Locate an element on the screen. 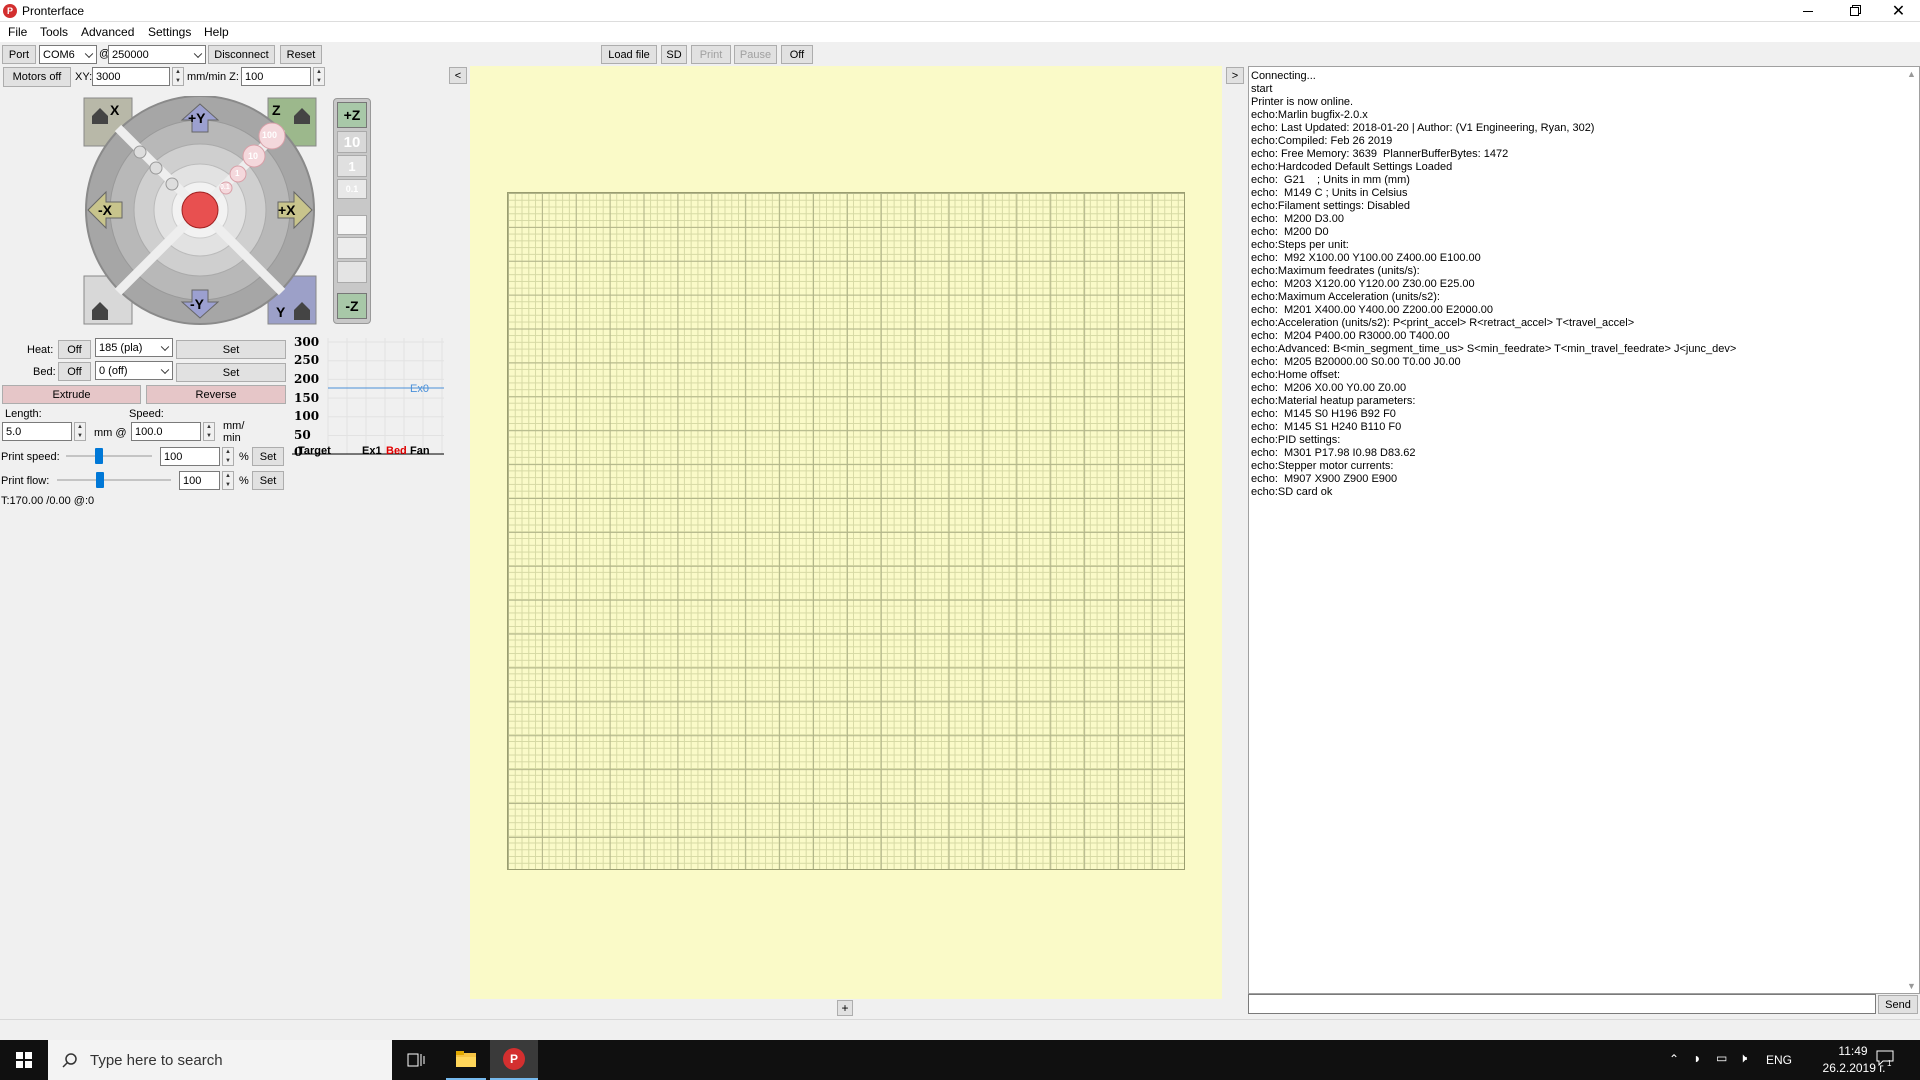 The height and width of the screenshot is (1080, 1920). speed-input: 100.0 is located at coordinates (166, 431).